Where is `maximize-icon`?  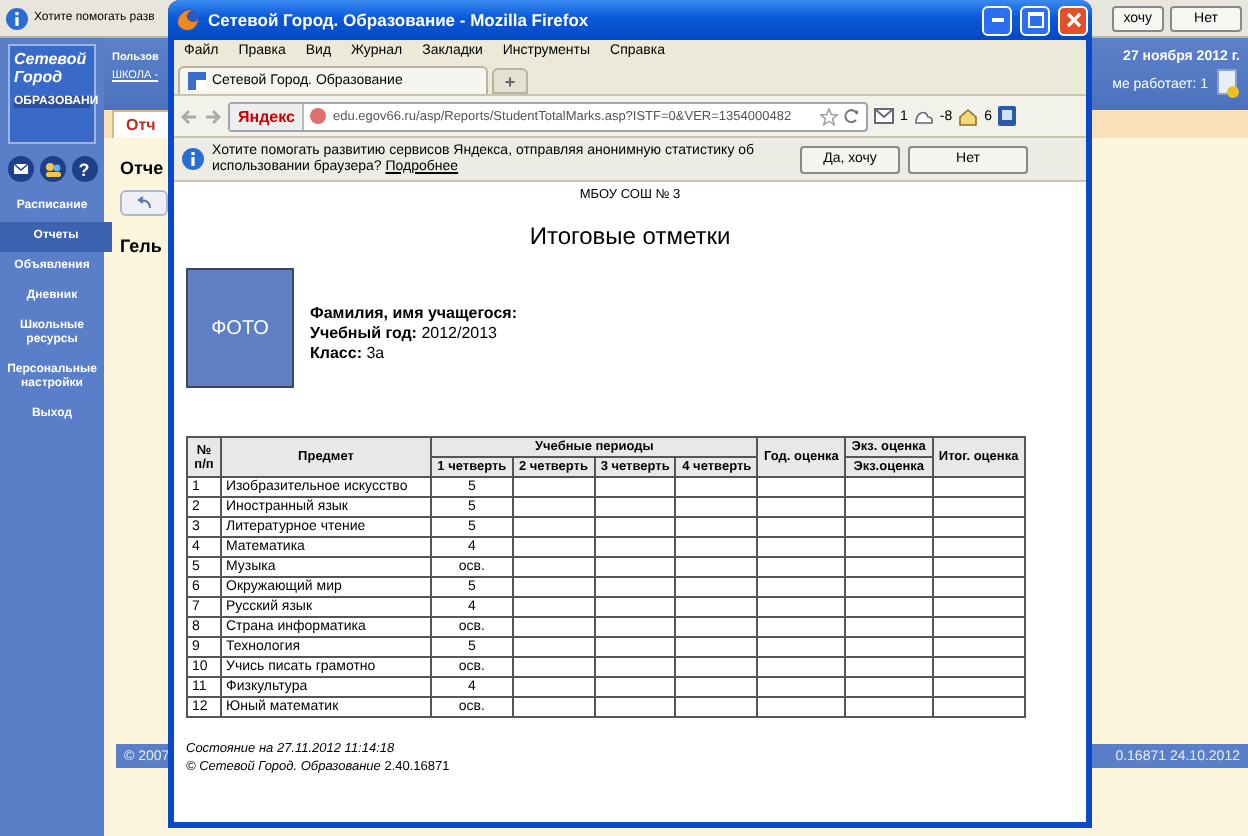
maximize-icon is located at coordinates (1035, 20).